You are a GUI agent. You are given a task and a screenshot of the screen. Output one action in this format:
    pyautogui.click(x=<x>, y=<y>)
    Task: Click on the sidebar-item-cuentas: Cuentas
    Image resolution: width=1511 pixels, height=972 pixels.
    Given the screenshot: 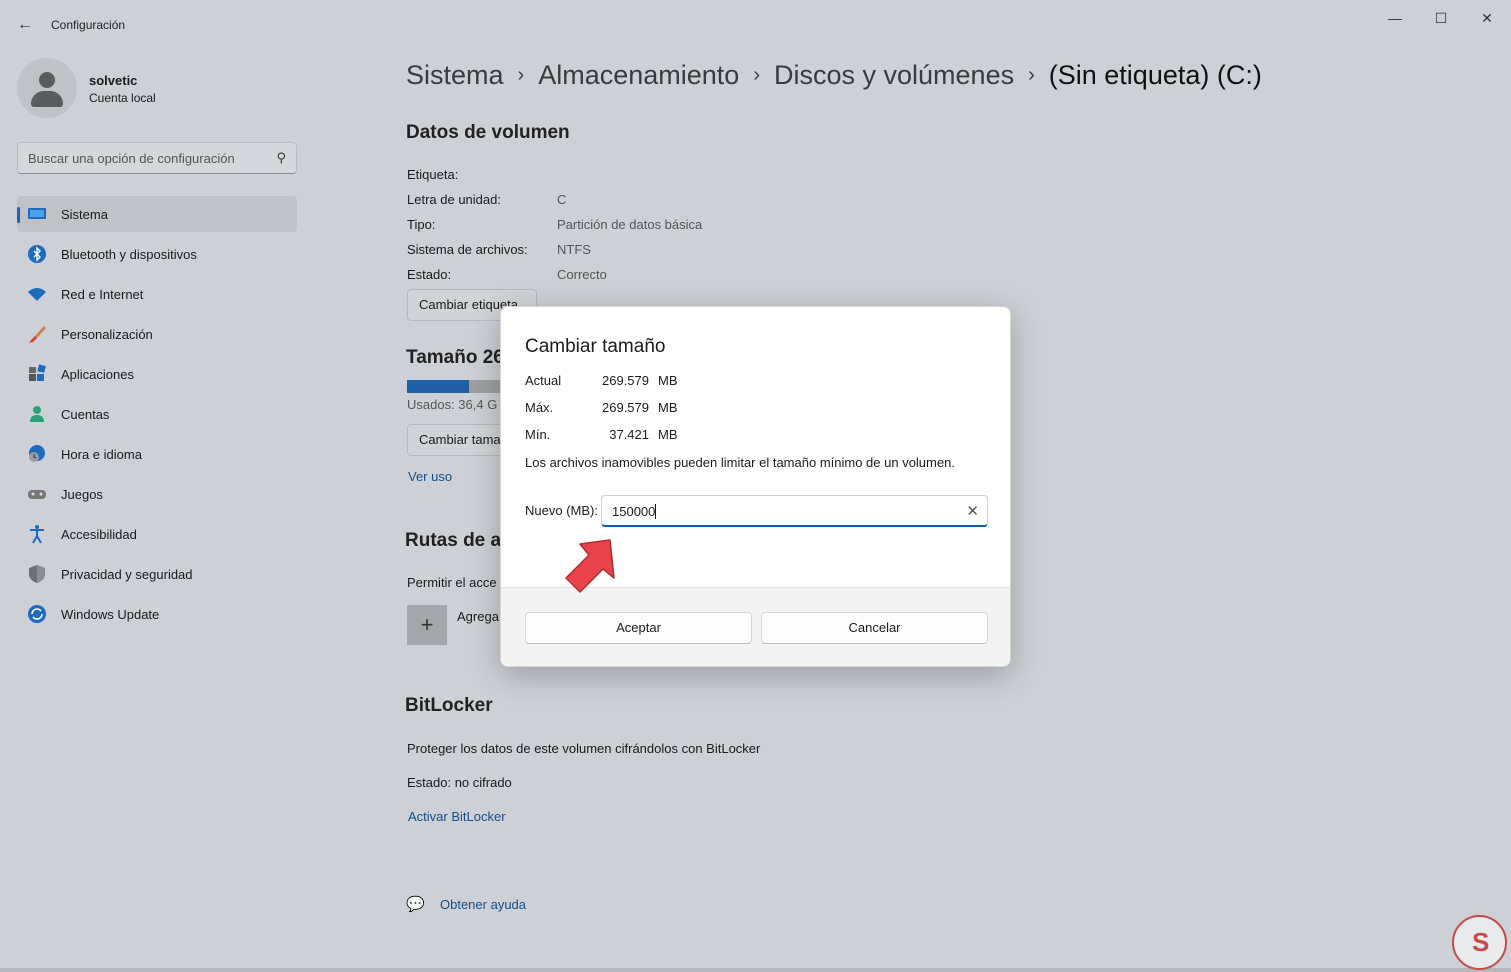 What is the action you would take?
    pyautogui.click(x=157, y=414)
    